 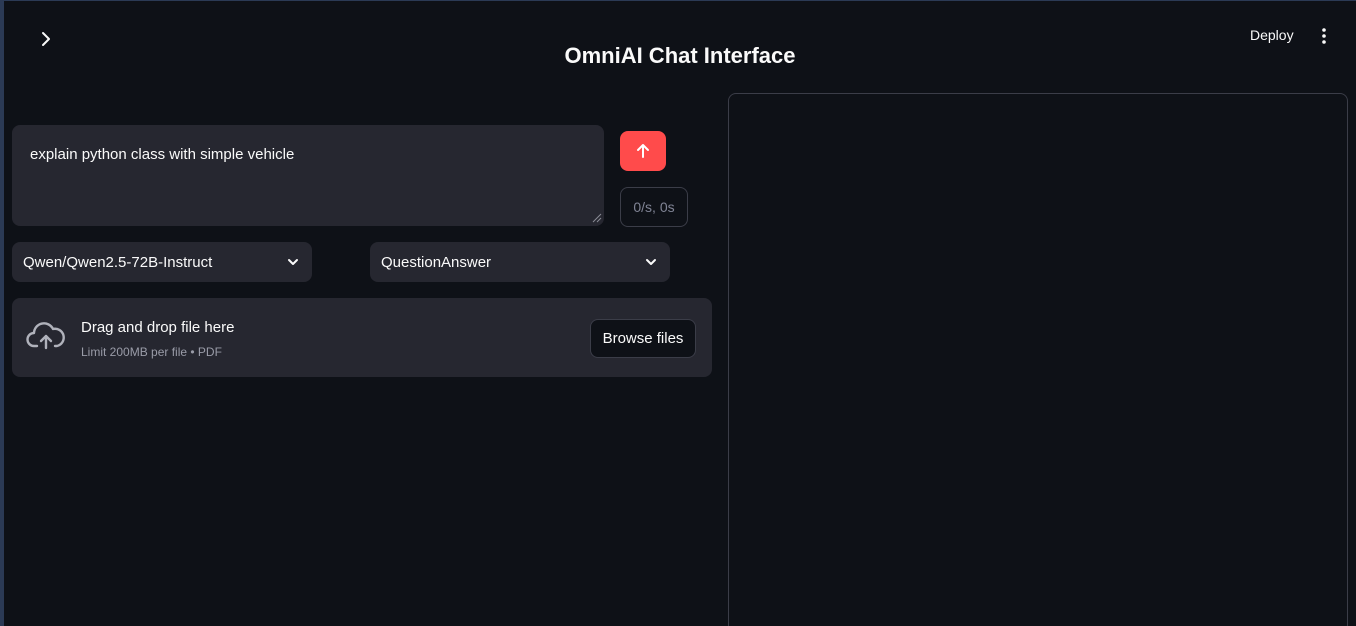 I want to click on page-title: OmniAI Chat Interface, so click(x=680, y=55).